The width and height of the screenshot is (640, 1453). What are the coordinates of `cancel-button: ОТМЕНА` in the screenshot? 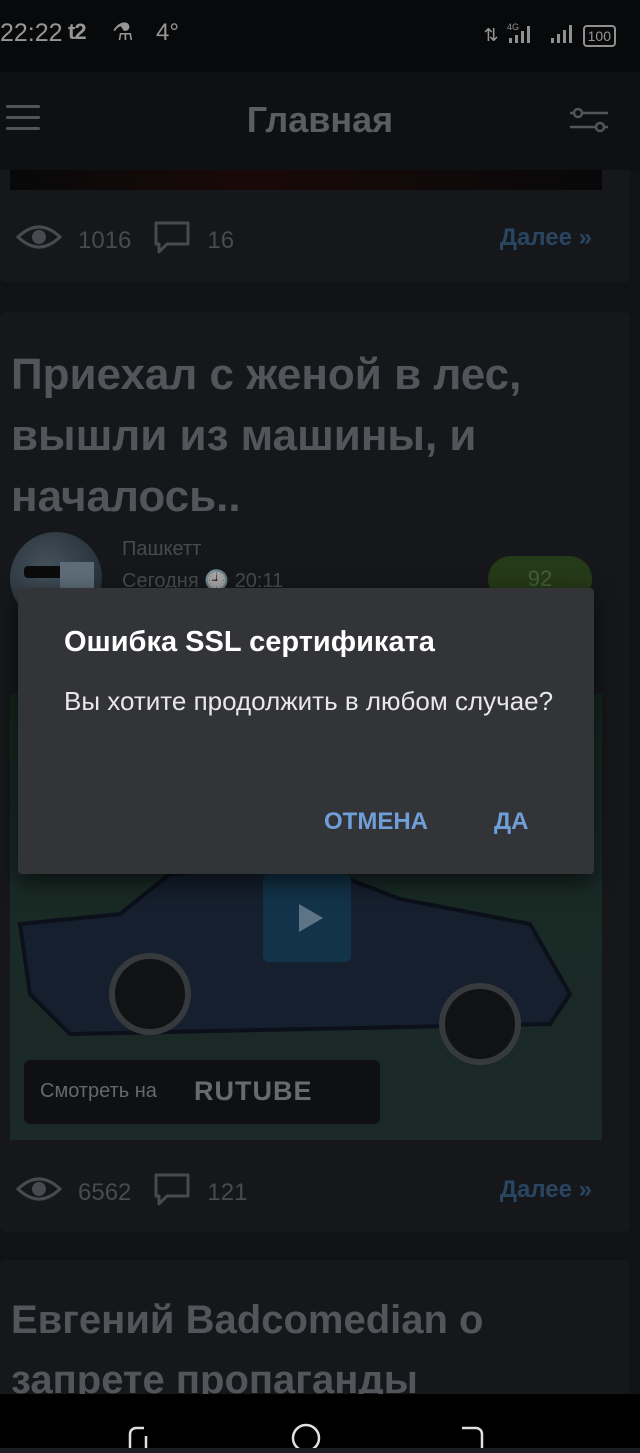 It's located at (376, 822).